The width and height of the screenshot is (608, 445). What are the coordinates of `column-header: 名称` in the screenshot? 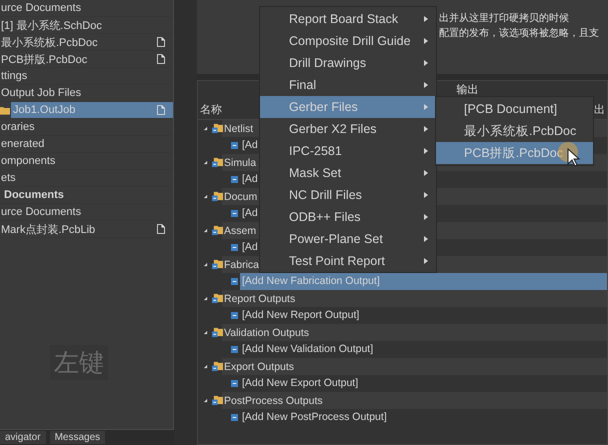 It's located at (211, 110).